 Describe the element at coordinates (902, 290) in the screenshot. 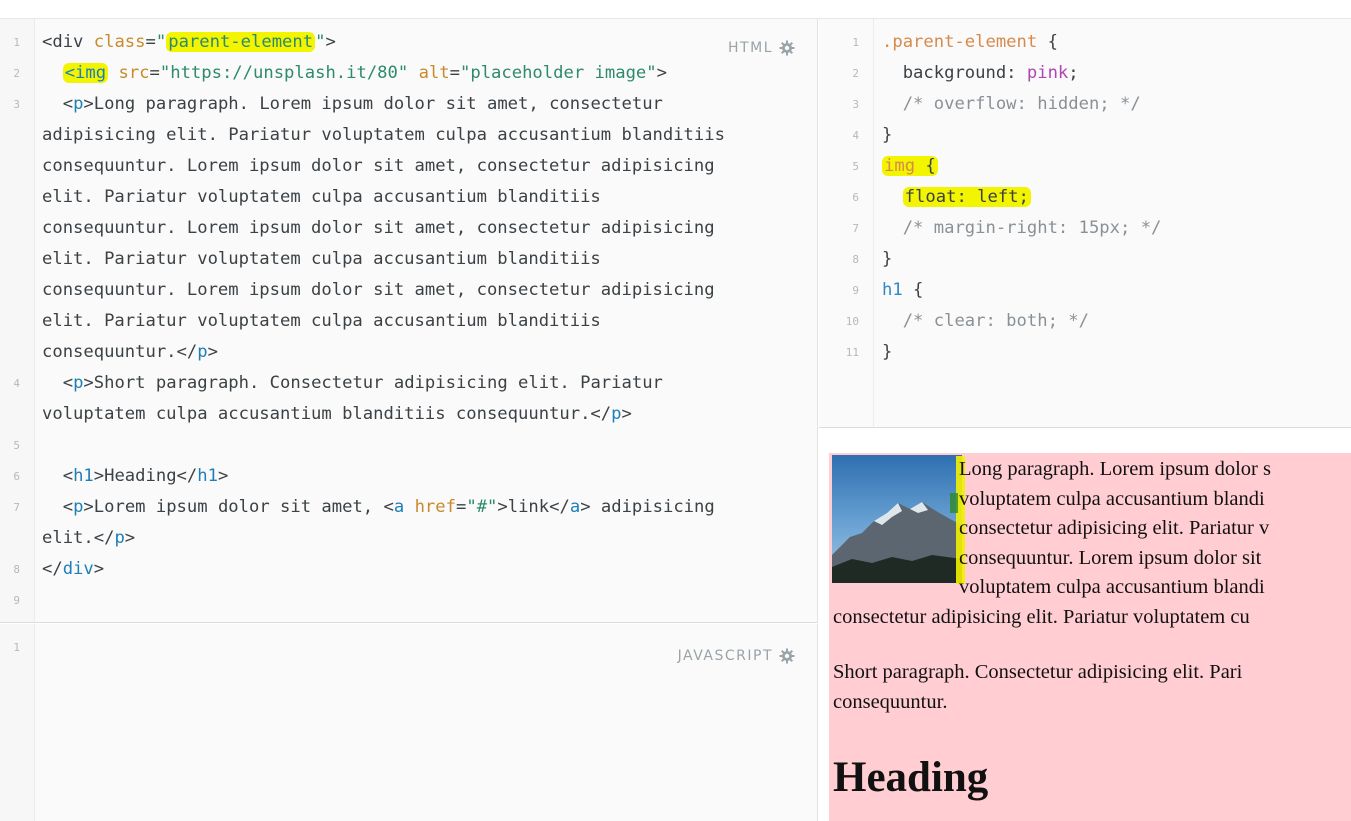

I see `code-text: h1 {` at that location.